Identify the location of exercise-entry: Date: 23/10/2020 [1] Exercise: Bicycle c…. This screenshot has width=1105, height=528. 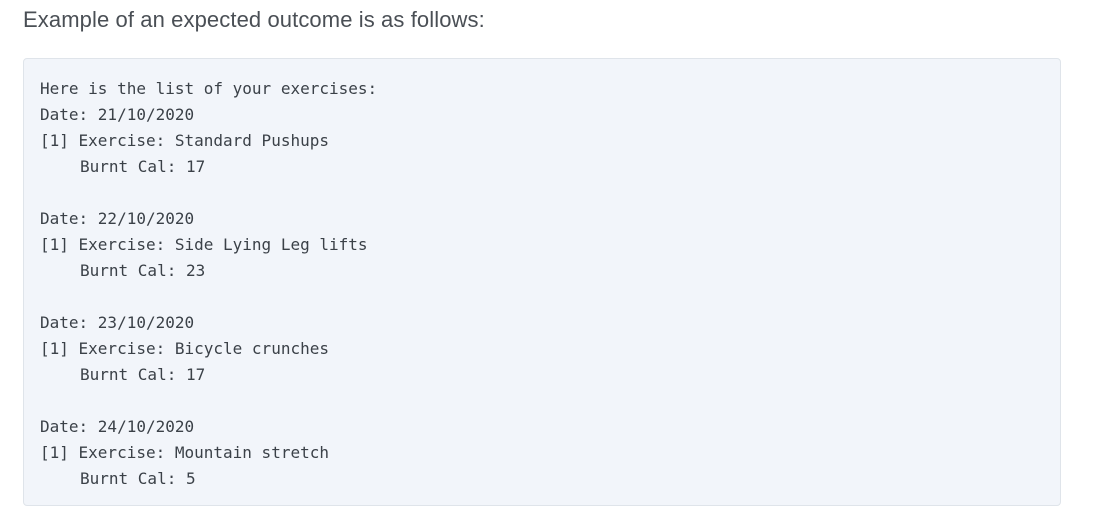
(550, 349).